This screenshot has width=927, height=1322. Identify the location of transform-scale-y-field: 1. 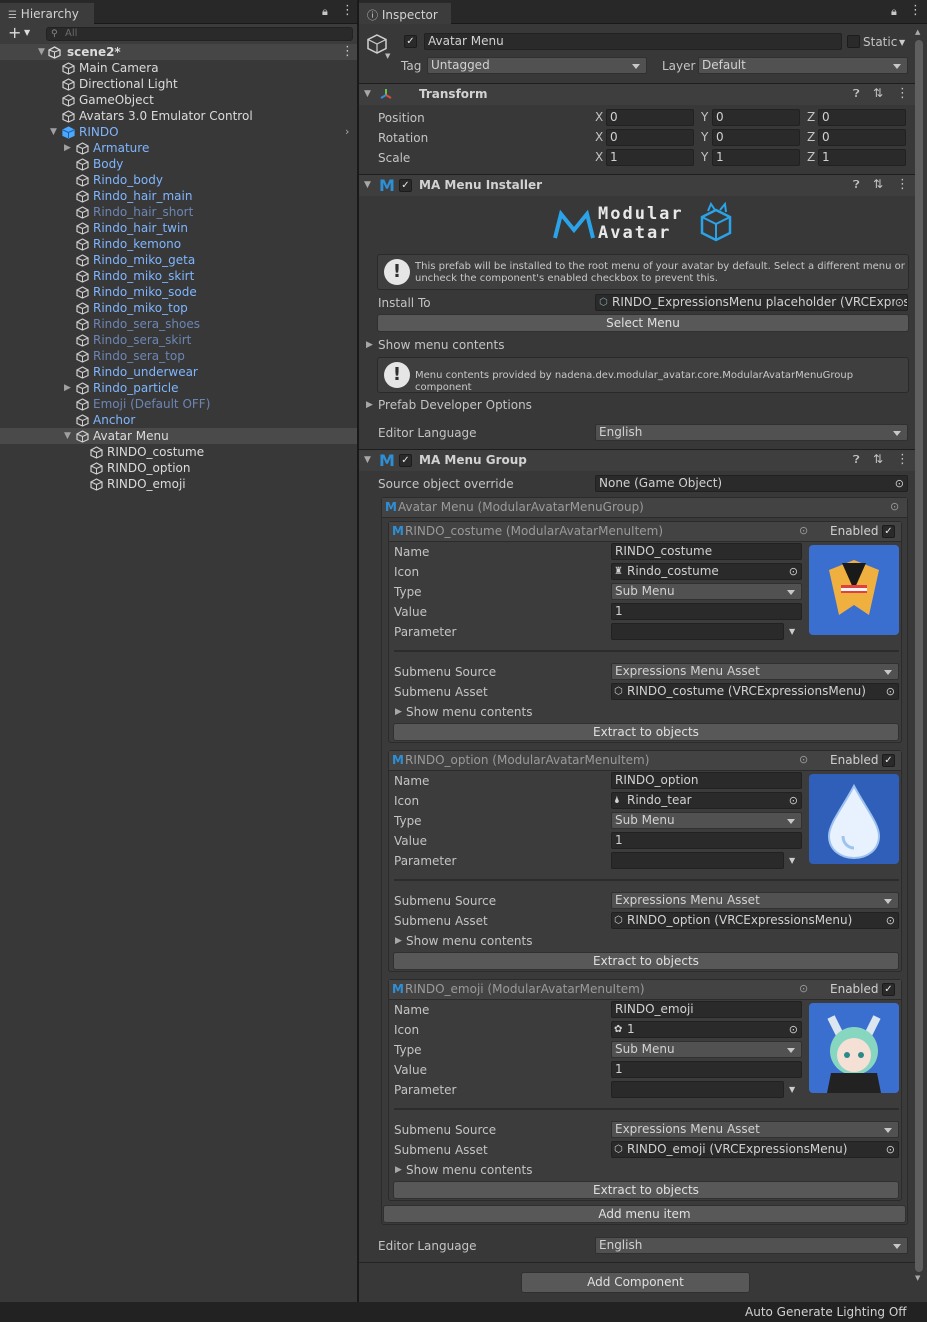
(756, 157).